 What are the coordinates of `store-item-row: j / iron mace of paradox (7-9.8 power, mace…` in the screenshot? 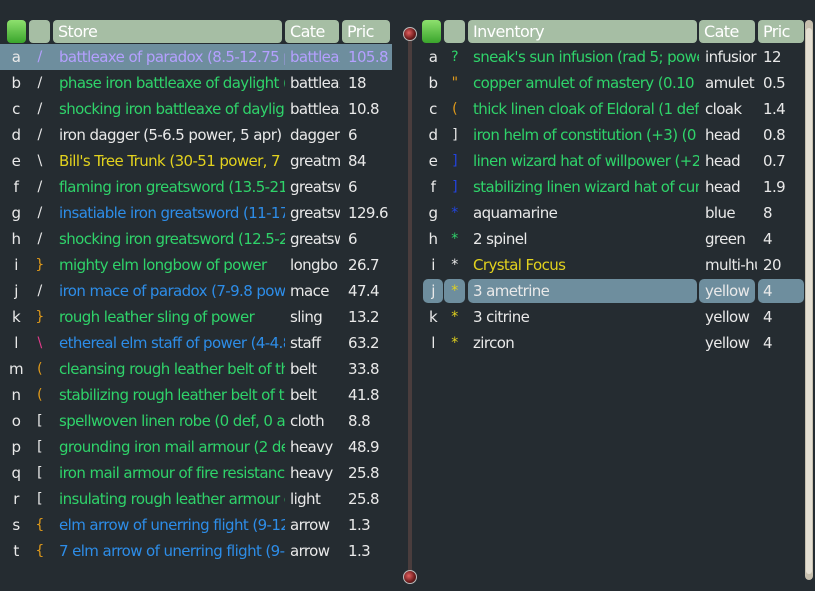 It's located at (196, 291).